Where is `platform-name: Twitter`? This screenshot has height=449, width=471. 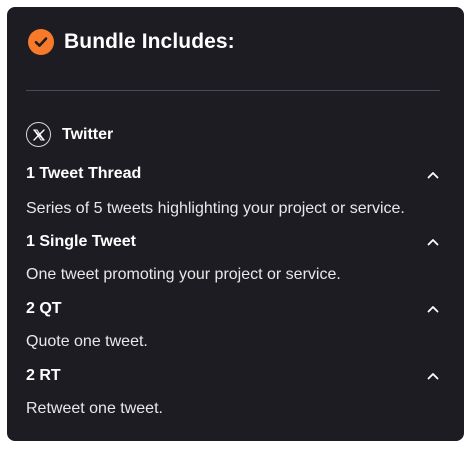
platform-name: Twitter is located at coordinates (88, 134).